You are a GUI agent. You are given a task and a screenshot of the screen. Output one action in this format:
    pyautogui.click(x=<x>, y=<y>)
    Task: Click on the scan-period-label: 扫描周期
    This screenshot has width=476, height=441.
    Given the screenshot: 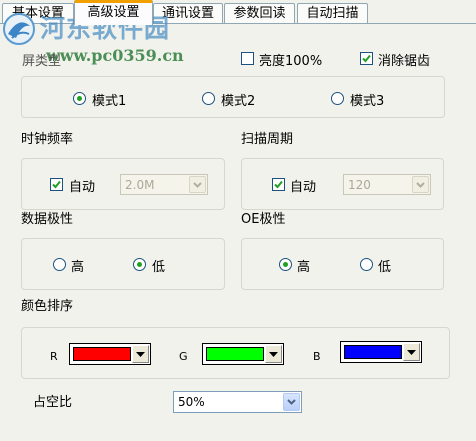 What is the action you would take?
    pyautogui.click(x=267, y=139)
    